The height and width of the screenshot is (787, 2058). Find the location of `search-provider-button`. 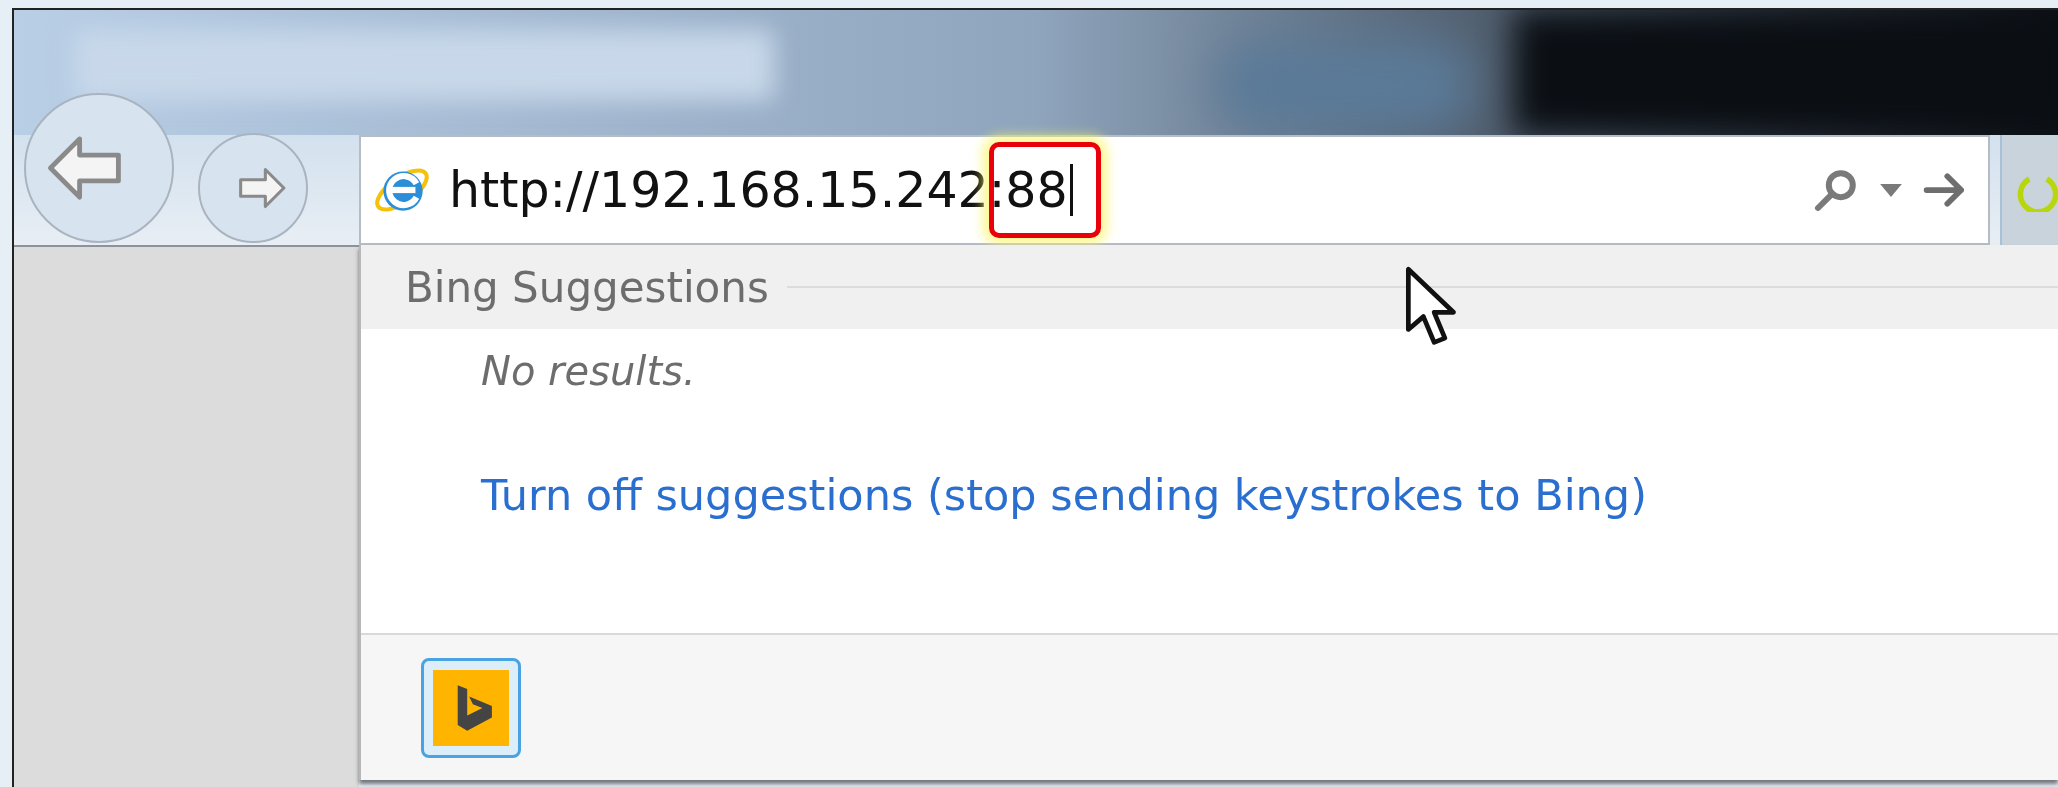

search-provider-button is located at coordinates (471, 707).